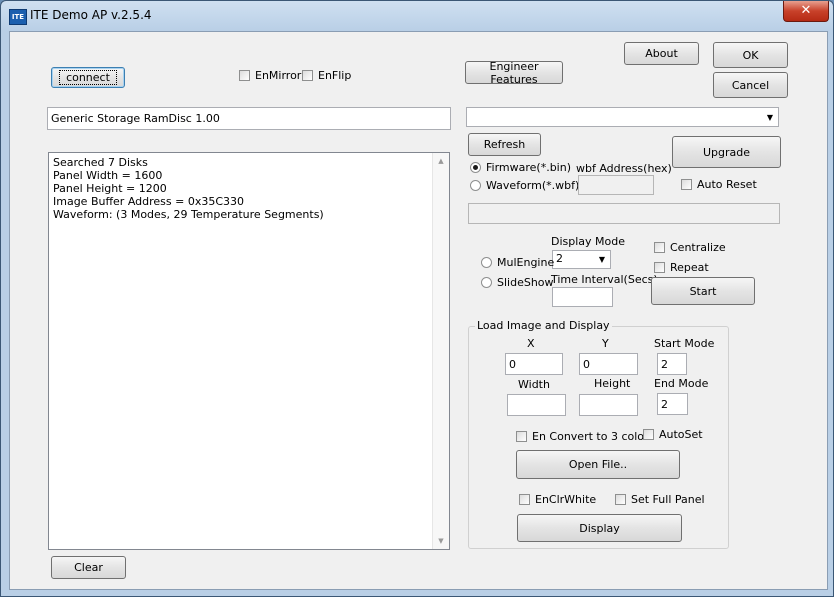 Image resolution: width=834 pixels, height=597 pixels. I want to click on repeat-checkbox: Repeat, so click(681, 267).